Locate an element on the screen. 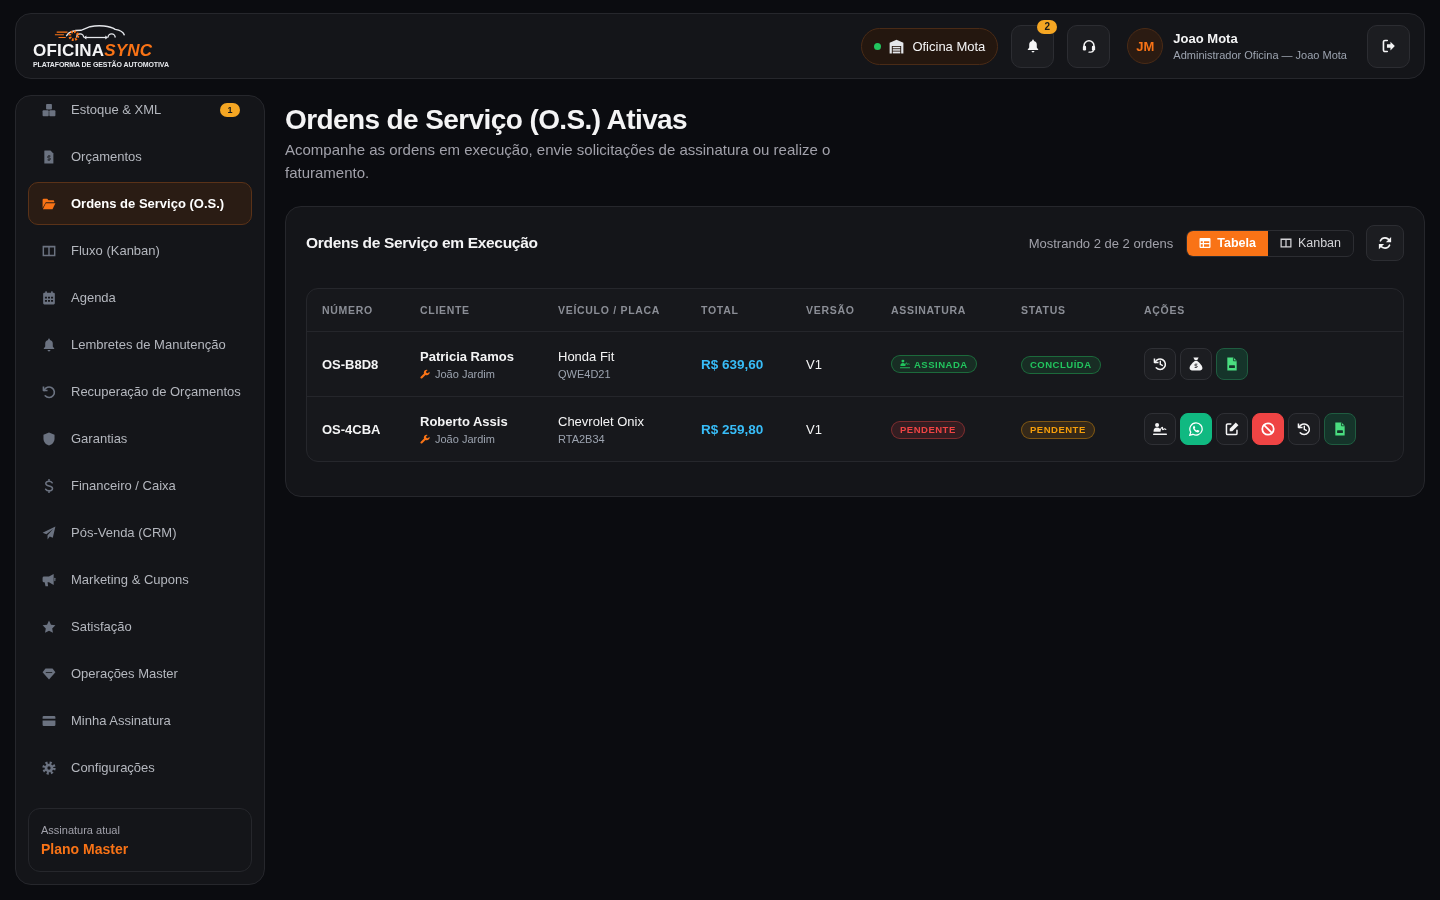  user-name: Joao Mota is located at coordinates (1206, 38).